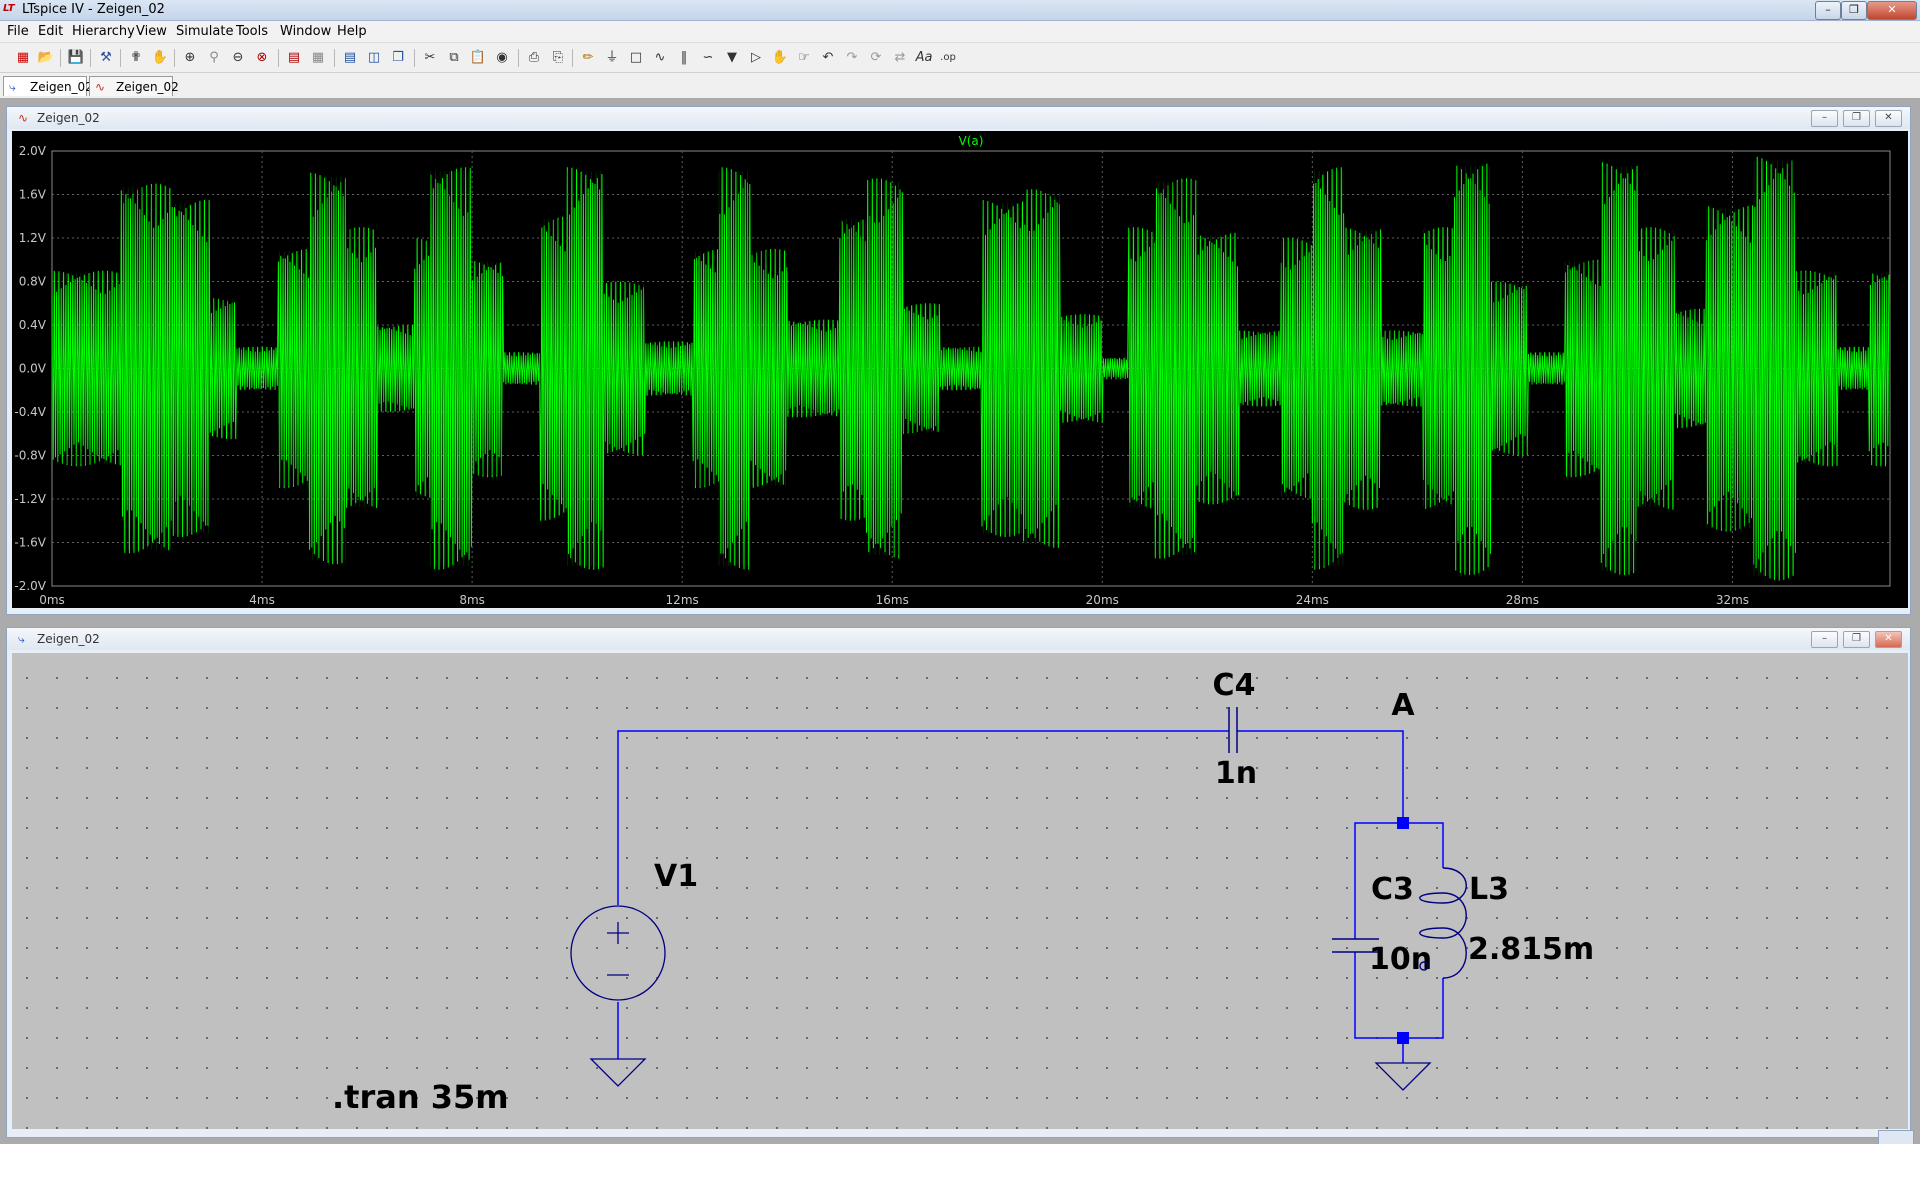 The image size is (1920, 1200). Describe the element at coordinates (262, 58) in the screenshot. I see `zoom-fit-icon: ⊗` at that location.